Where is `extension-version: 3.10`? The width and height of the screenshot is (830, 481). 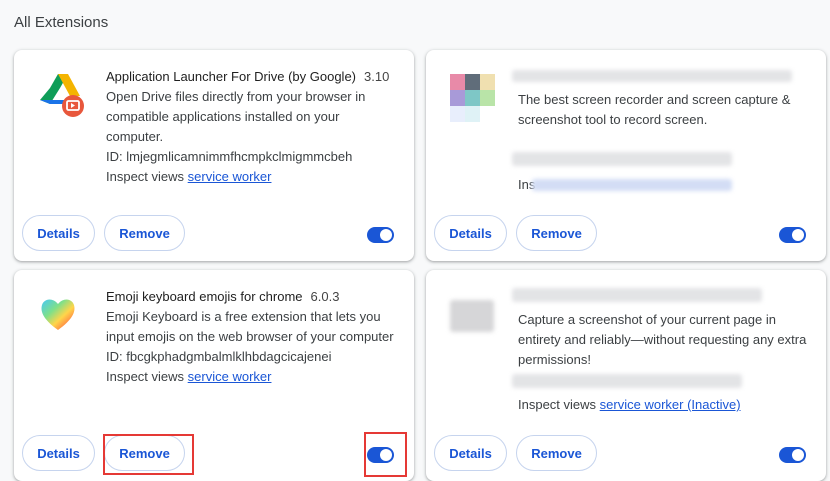
extension-version: 3.10 is located at coordinates (377, 76).